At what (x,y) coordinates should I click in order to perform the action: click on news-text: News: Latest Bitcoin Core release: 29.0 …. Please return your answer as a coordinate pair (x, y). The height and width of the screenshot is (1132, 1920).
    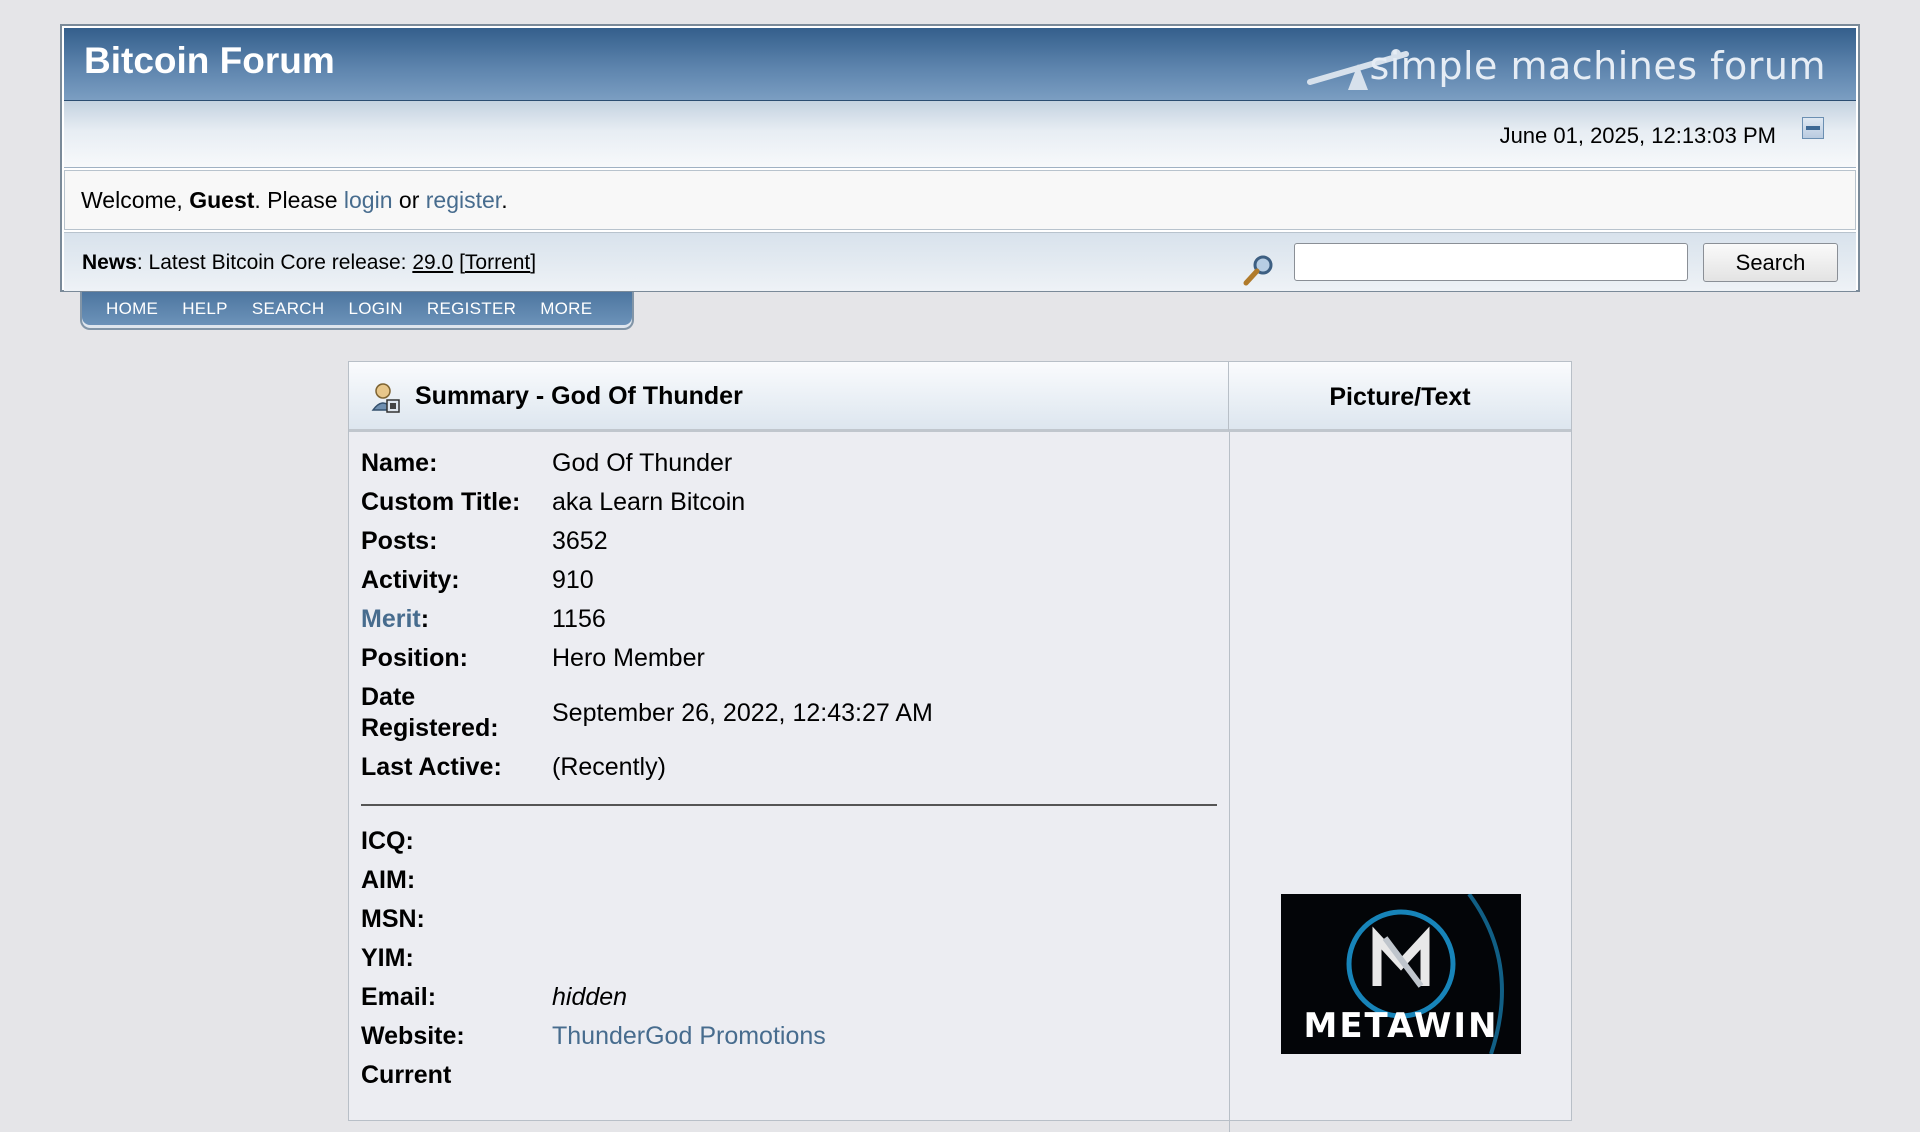
    Looking at the image, I should click on (309, 262).